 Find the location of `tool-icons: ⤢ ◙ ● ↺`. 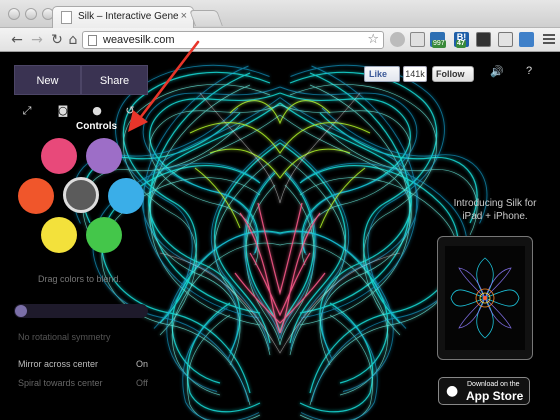

tool-icons: ⤢ ◙ ● ↺ is located at coordinates (80, 111).